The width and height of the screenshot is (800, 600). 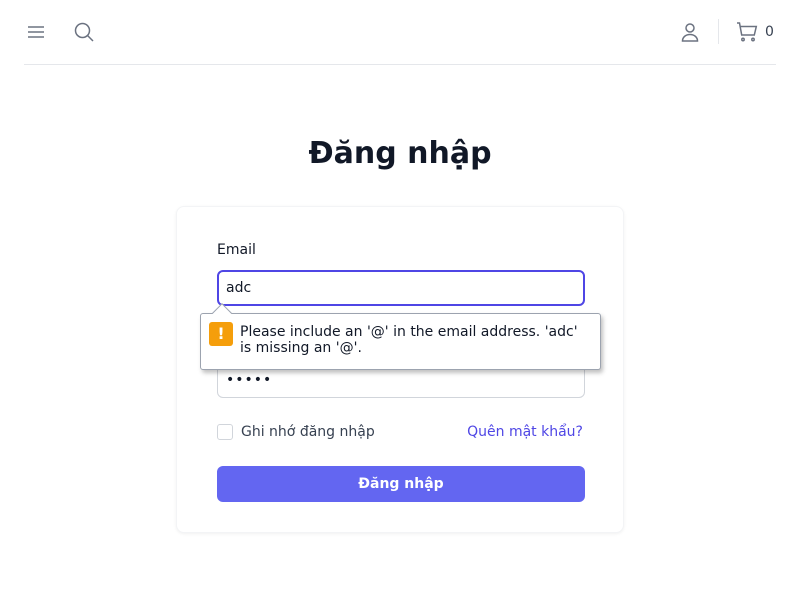 I want to click on login-button: Đăng nhập, so click(x=401, y=484).